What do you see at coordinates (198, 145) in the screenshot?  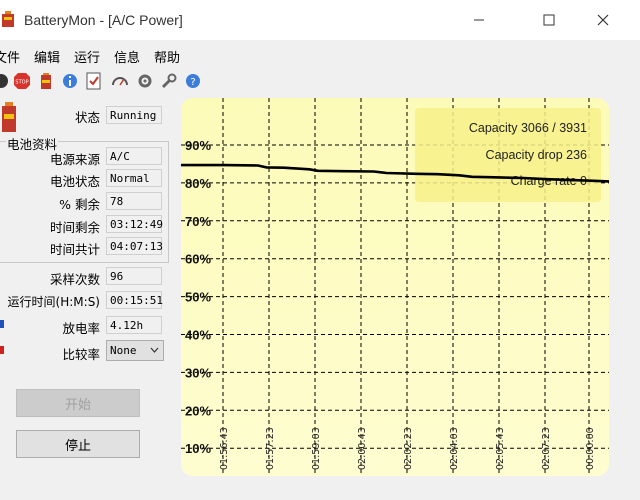 I see `y-tick-label: 90%` at bounding box center [198, 145].